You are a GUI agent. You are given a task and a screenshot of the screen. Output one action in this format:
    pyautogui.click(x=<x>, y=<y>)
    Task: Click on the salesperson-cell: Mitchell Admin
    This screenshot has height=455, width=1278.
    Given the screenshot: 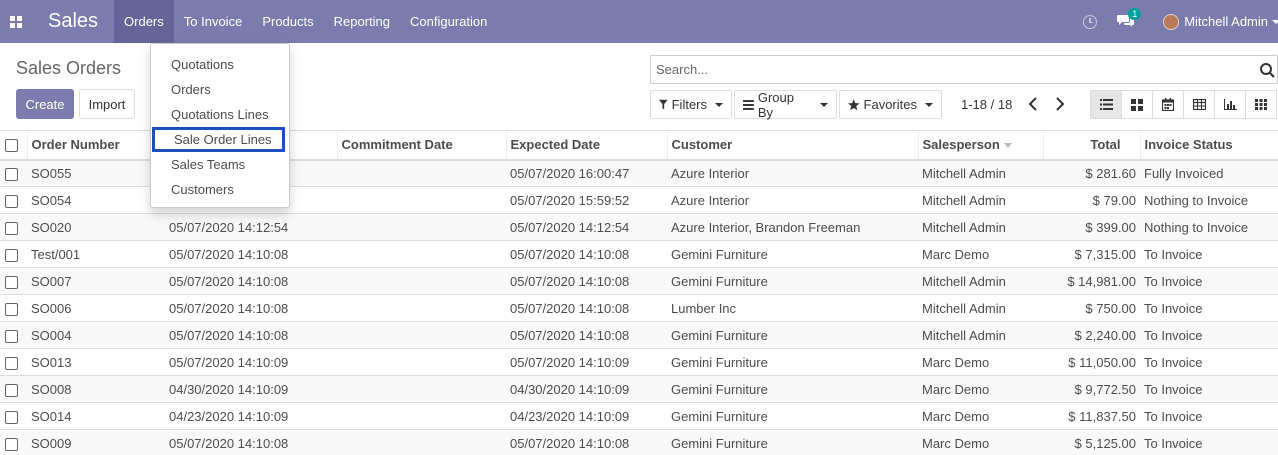 What is the action you would take?
    pyautogui.click(x=980, y=200)
    